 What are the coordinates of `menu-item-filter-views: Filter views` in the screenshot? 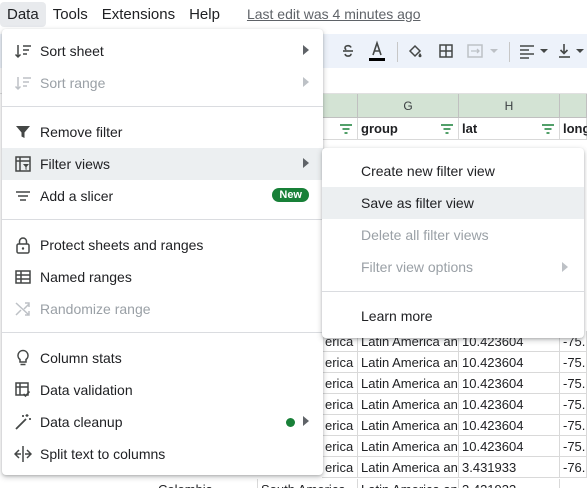 It's located at (162, 164).